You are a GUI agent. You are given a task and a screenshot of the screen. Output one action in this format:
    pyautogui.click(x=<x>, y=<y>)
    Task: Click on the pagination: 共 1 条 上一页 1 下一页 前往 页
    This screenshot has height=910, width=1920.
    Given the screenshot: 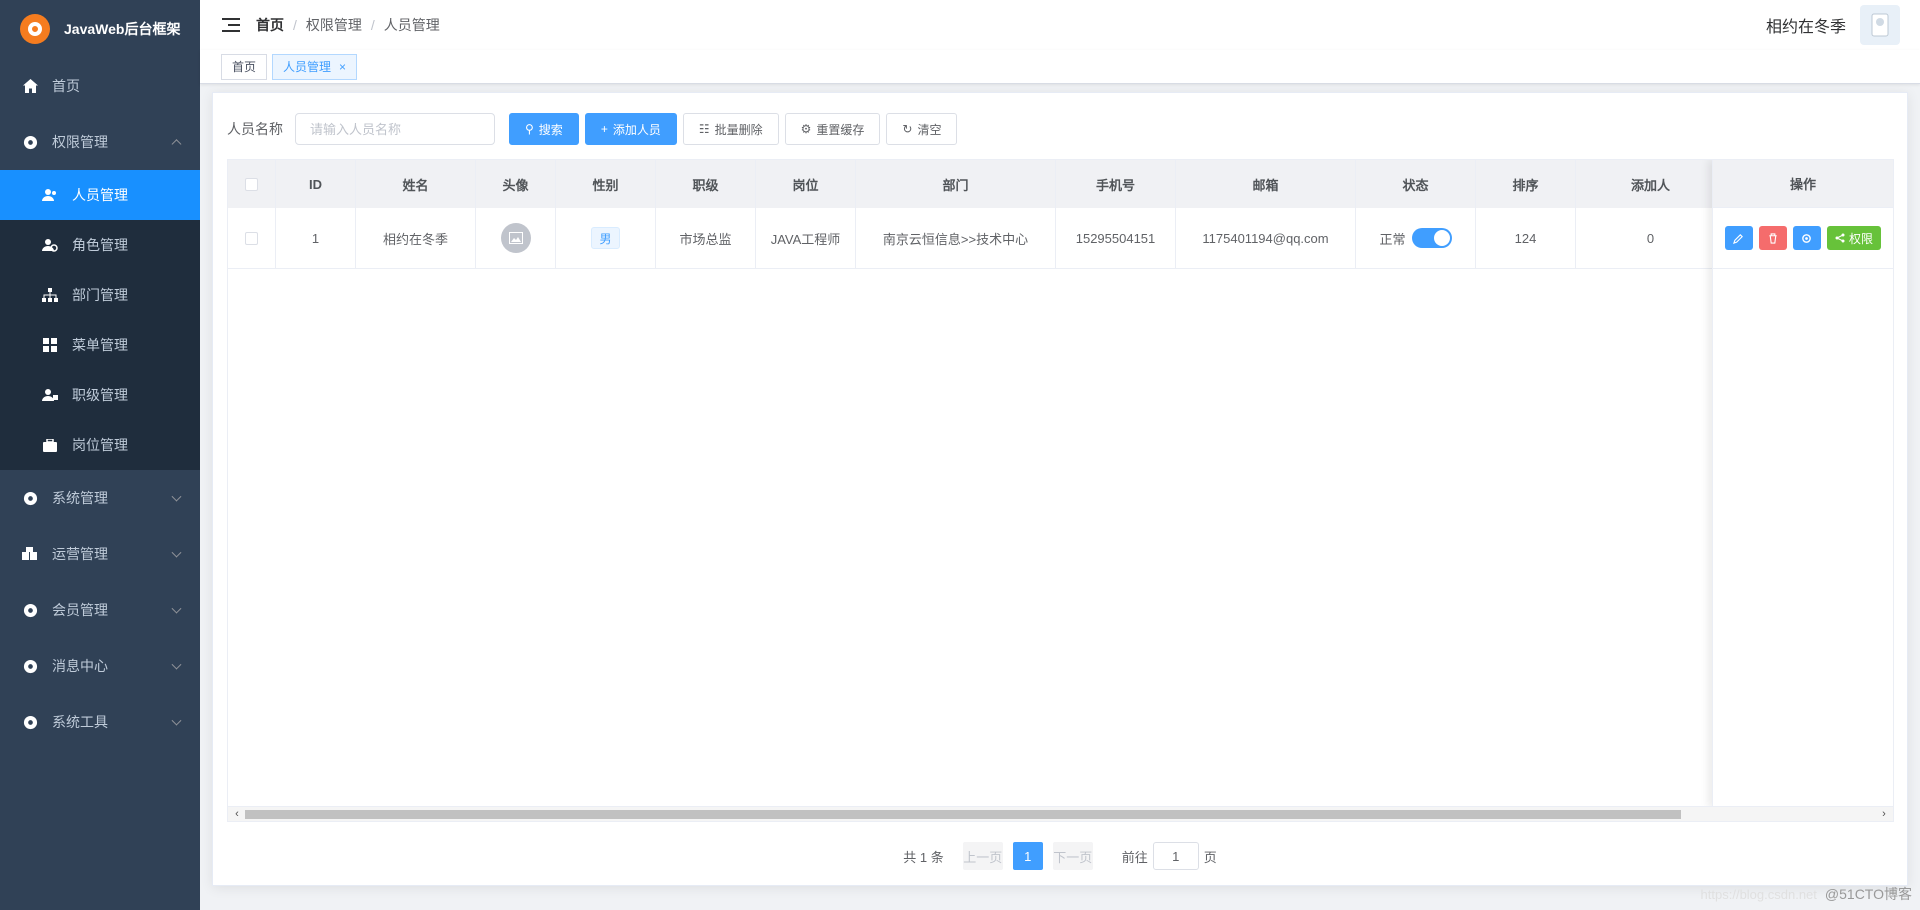 What is the action you would take?
    pyautogui.click(x=1060, y=856)
    